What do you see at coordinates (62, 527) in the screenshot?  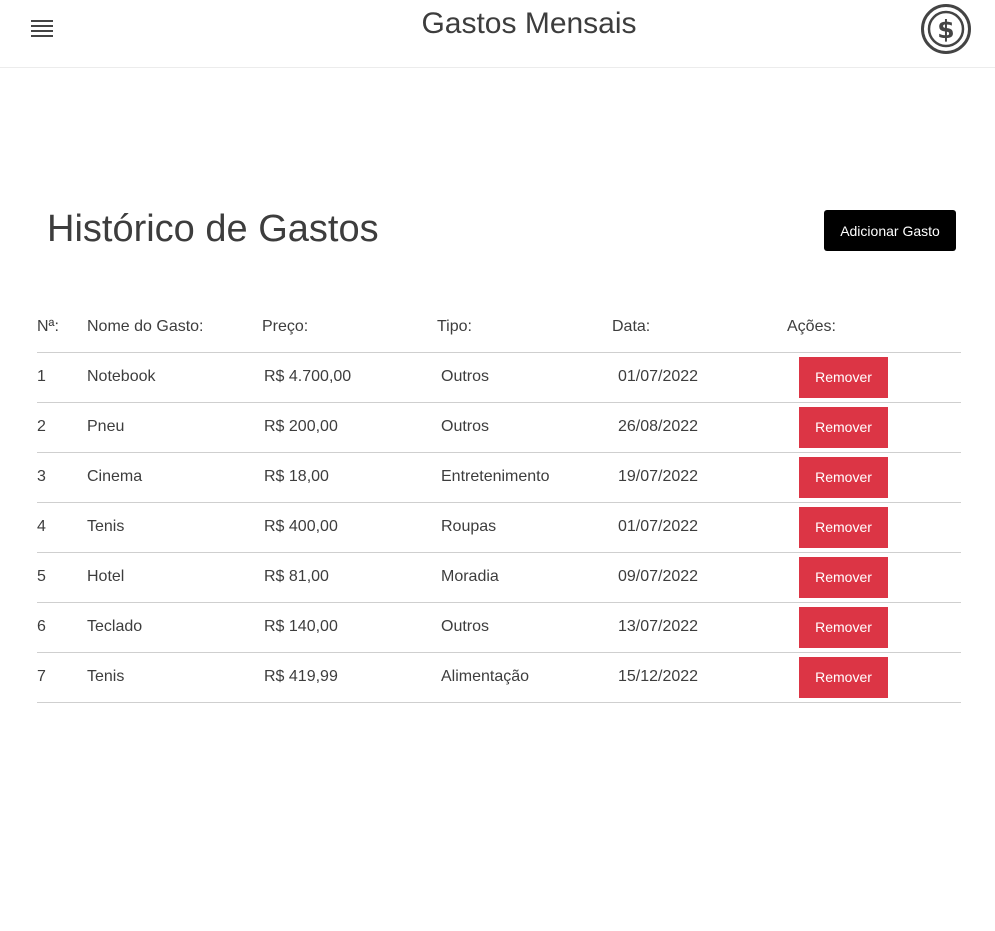 I see `row-number: 4` at bounding box center [62, 527].